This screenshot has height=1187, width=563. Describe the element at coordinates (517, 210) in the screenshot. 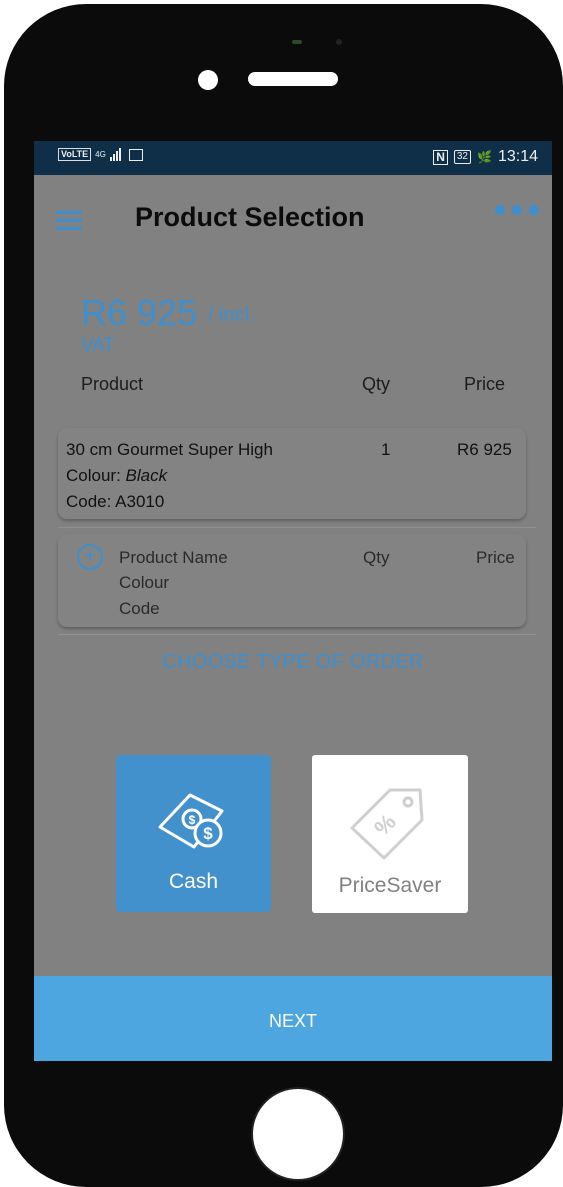

I see `more-options-icon` at that location.